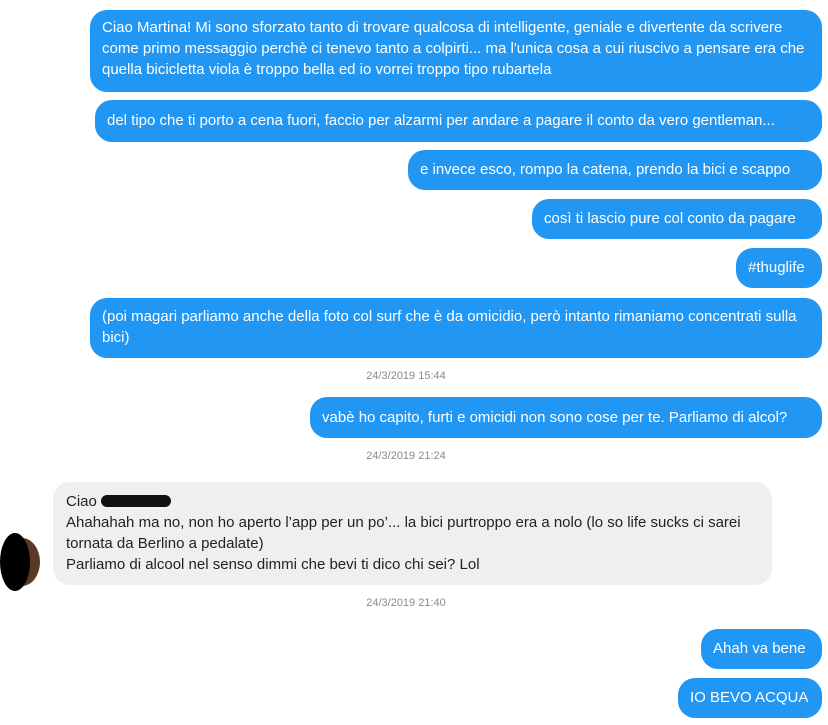 The image size is (828, 725). Describe the element at coordinates (761, 649) in the screenshot. I see `sent-message: Ahah va bene` at that location.